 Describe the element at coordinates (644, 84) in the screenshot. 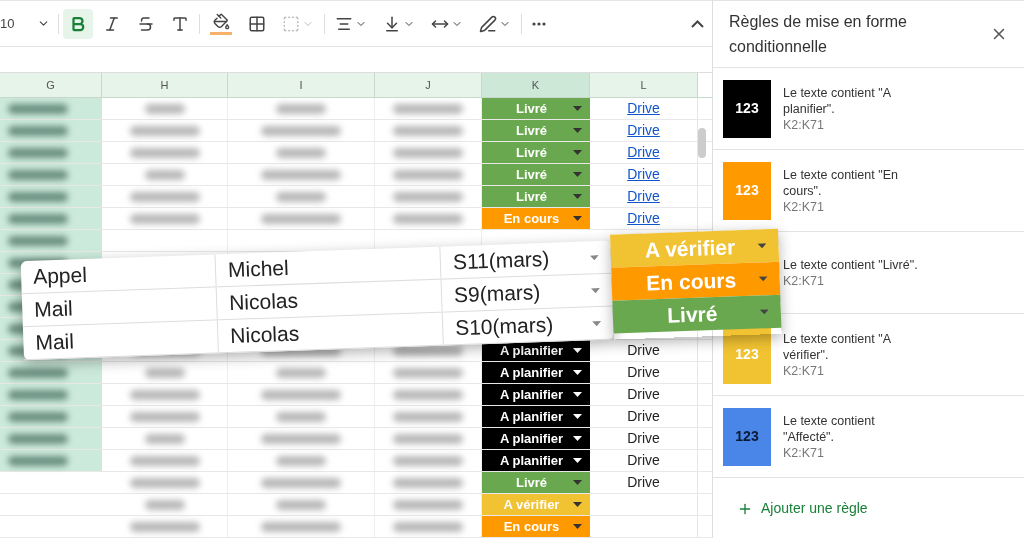

I see `column-header: L` at that location.